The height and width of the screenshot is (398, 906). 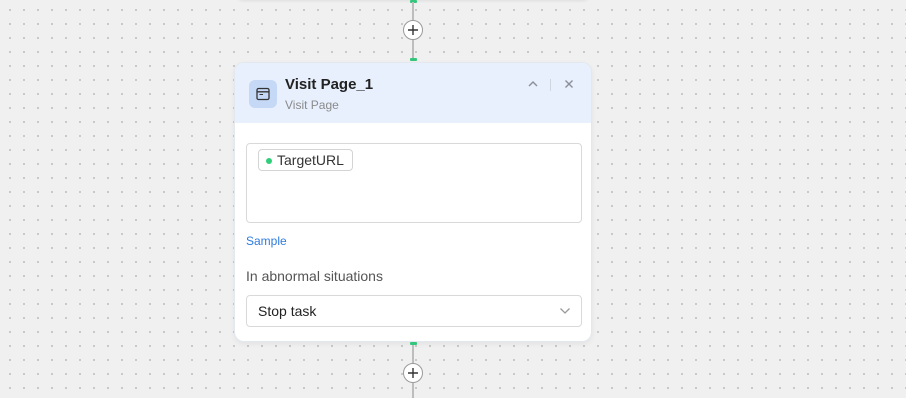 I want to click on variable-chip-label: TargetURL, so click(x=310, y=160).